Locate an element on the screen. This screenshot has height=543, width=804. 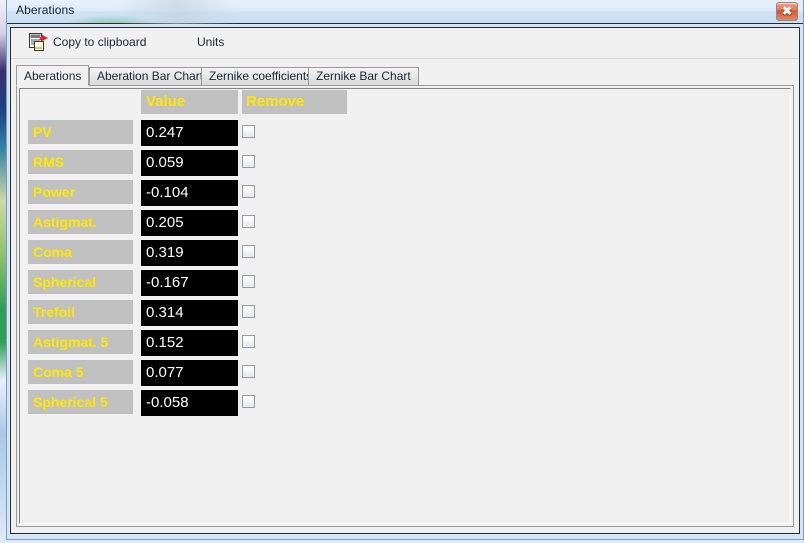
table-row: Astigmat. 5 0.152 is located at coordinates (193, 345).